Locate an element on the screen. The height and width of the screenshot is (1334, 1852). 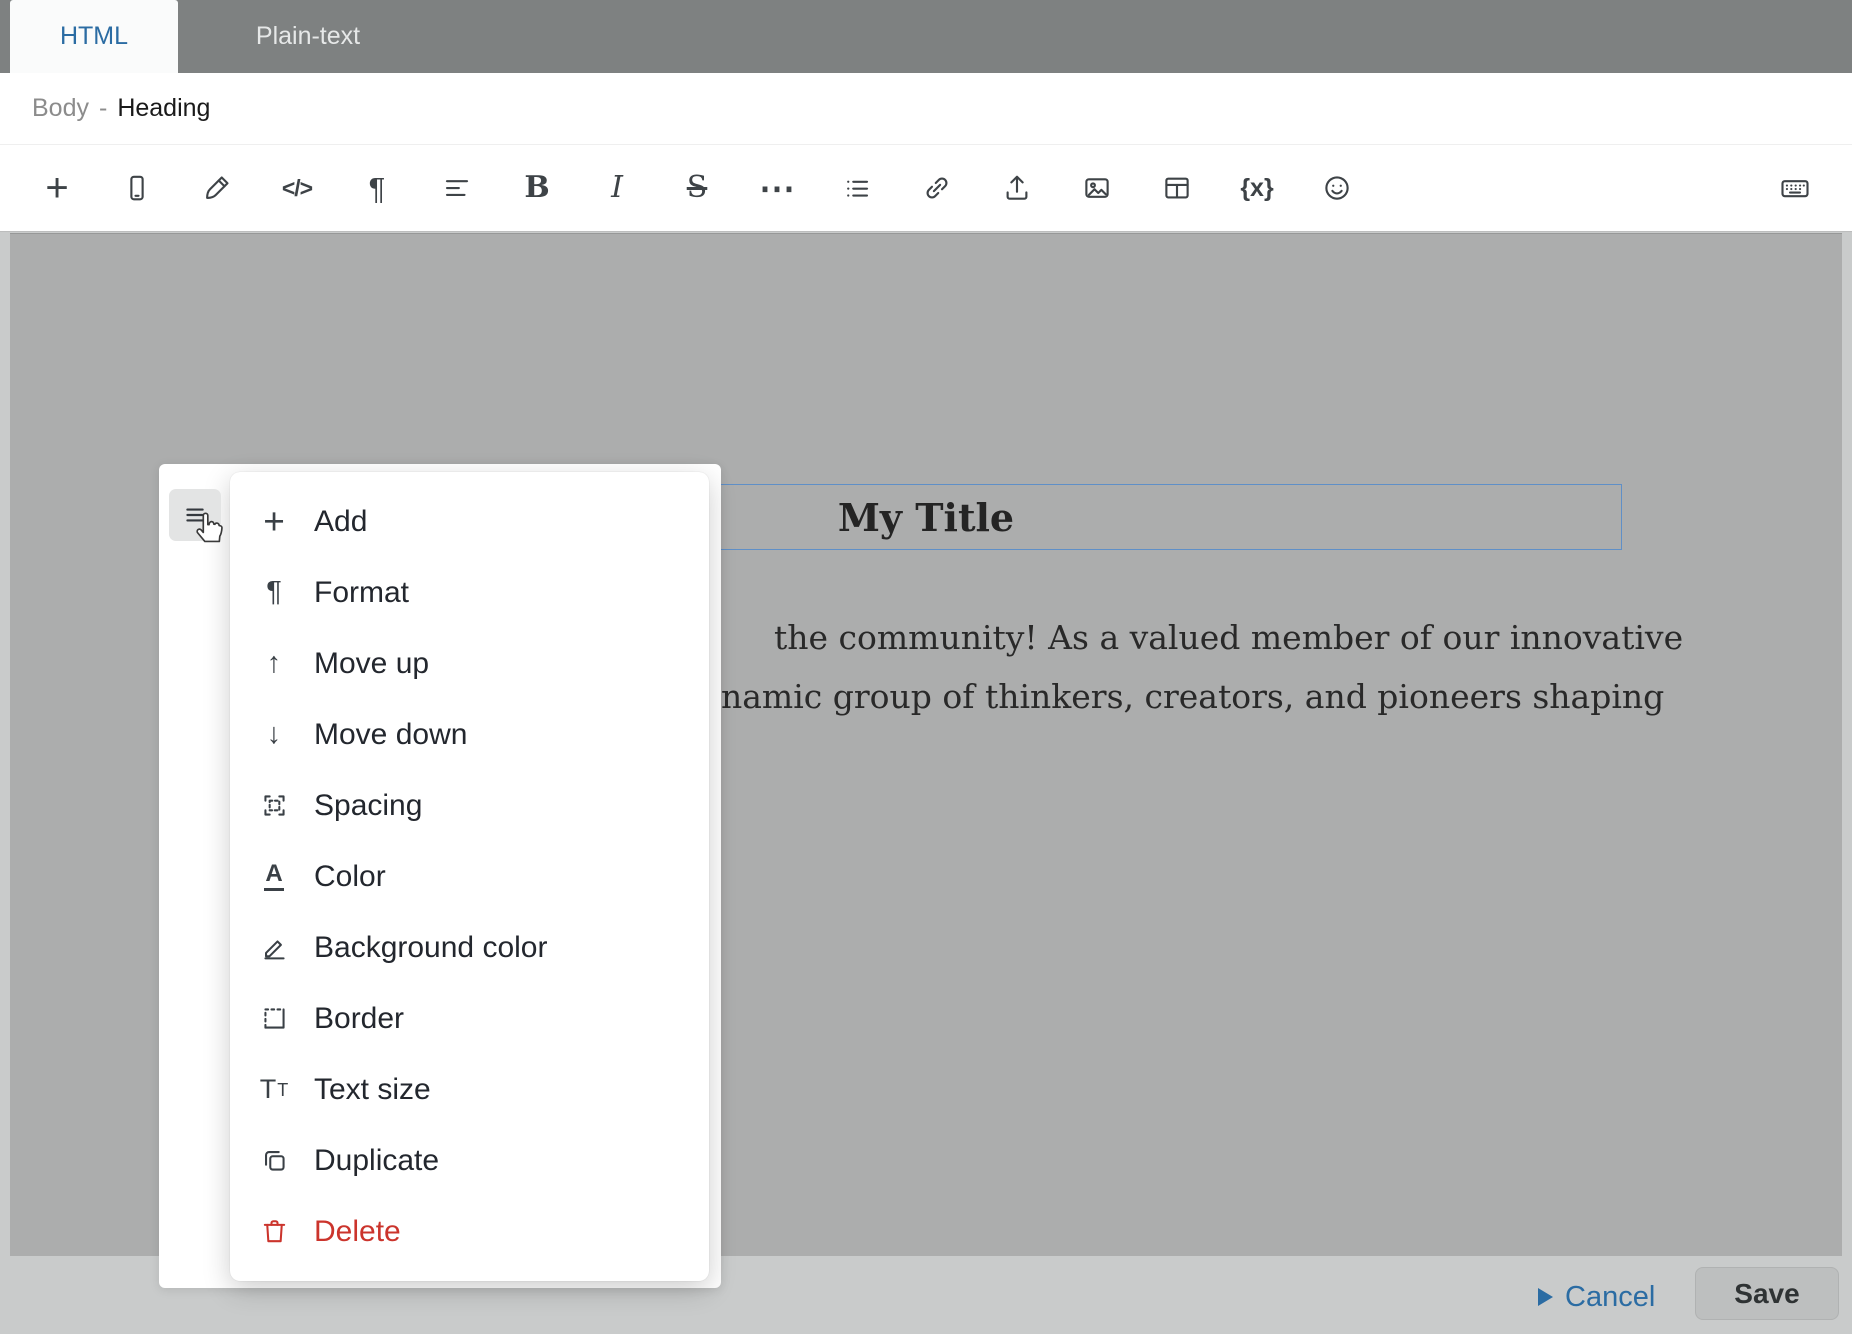
cancel-button: Cancel is located at coordinates (1596, 1297).